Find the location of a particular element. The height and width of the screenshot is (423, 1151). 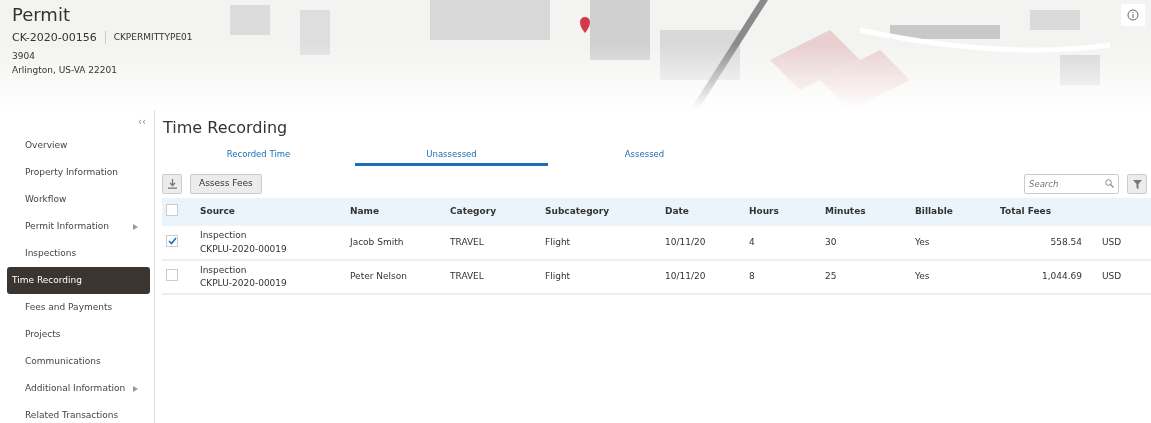

column-header: Subcategory is located at coordinates (577, 211).